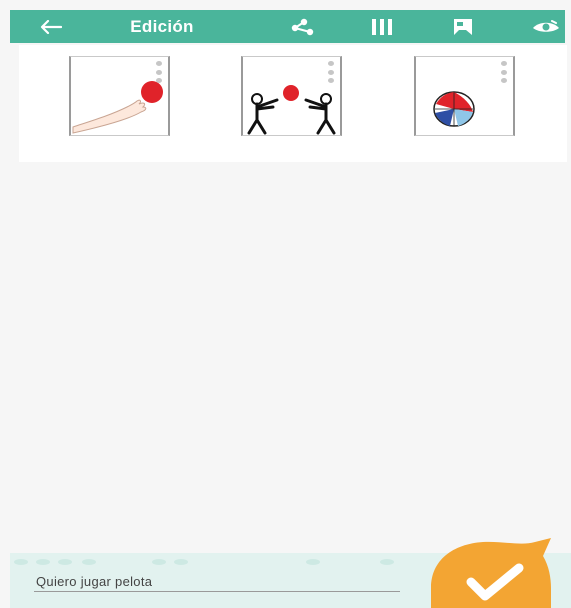 The image size is (571, 608). Describe the element at coordinates (162, 26) in the screenshot. I see `page-title: Edición` at that location.